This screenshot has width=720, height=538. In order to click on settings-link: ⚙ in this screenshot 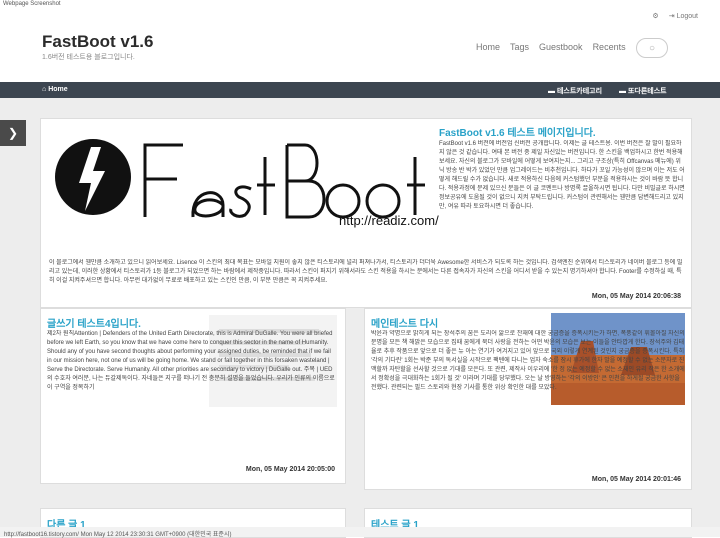, I will do `click(656, 16)`.